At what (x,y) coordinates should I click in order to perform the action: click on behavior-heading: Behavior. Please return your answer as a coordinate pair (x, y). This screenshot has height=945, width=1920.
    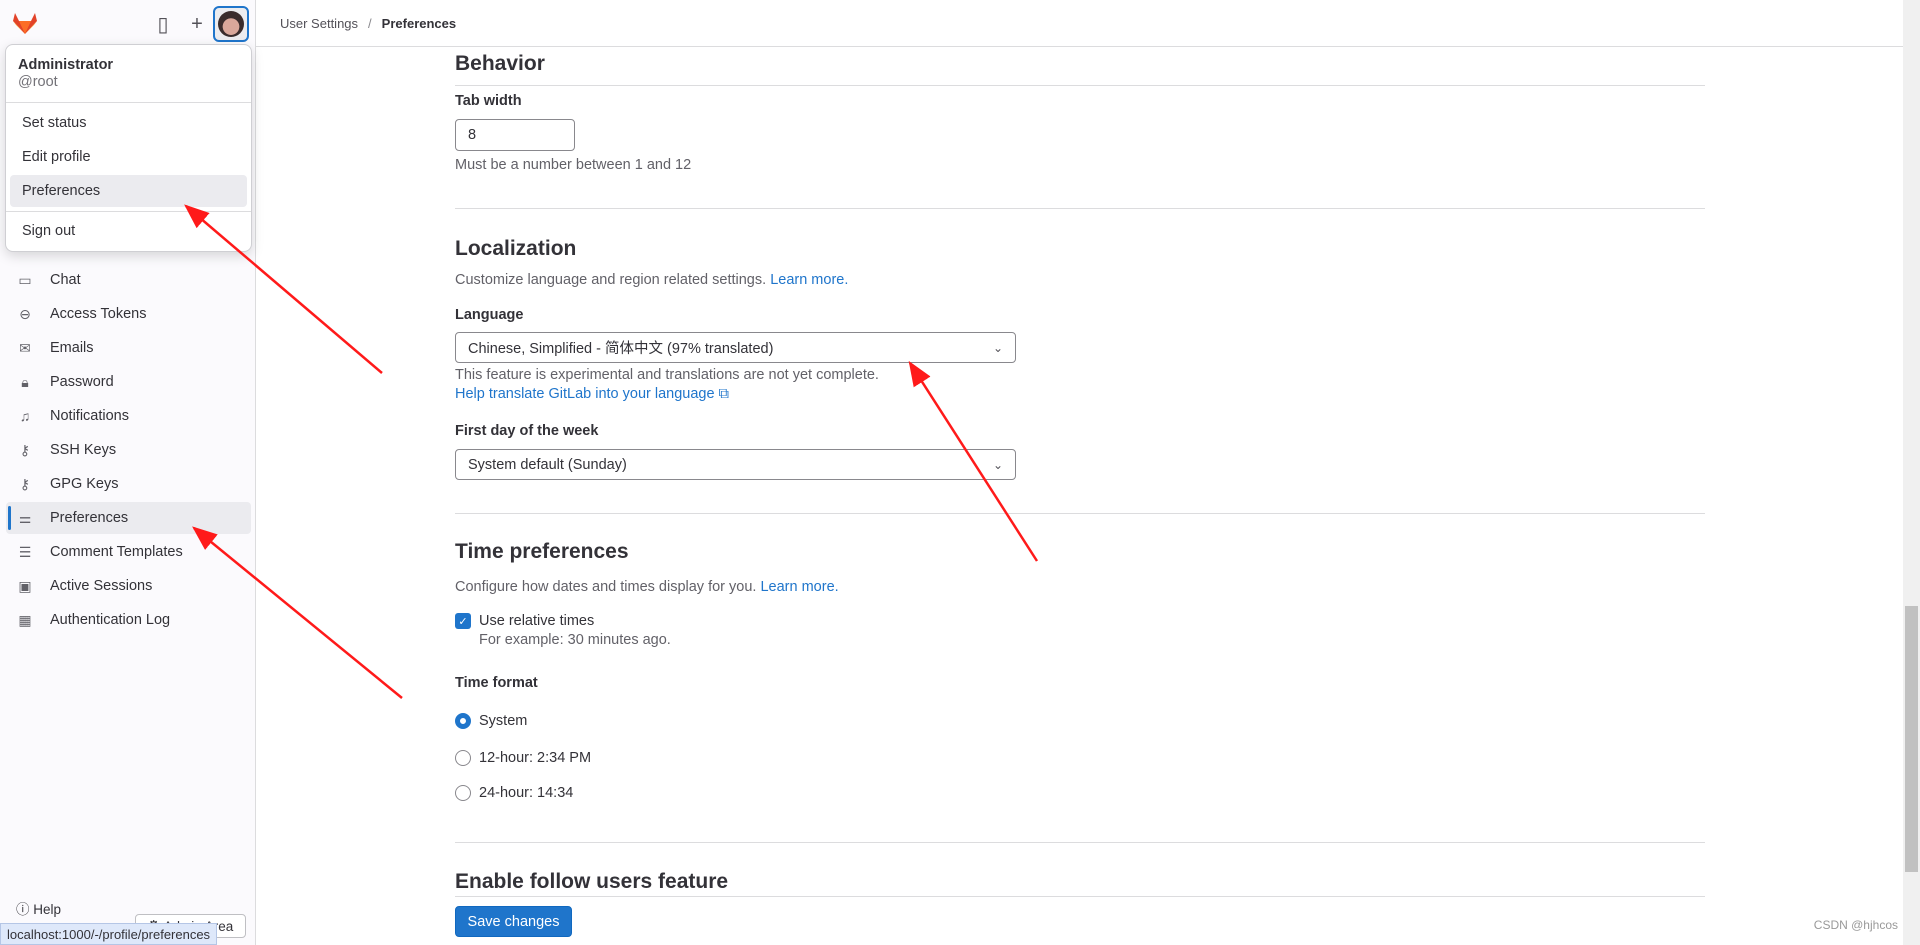
    Looking at the image, I should click on (500, 63).